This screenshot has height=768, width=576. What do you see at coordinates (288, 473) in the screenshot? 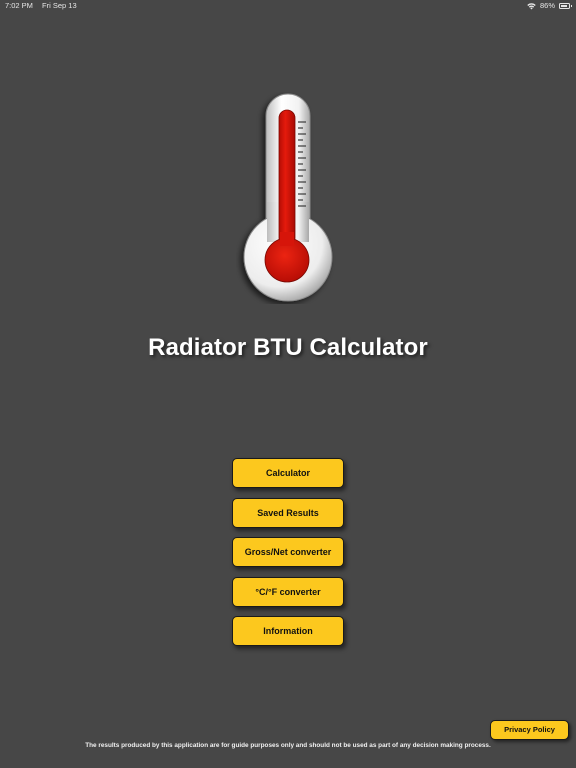
I see `calculator-button: Calculator` at bounding box center [288, 473].